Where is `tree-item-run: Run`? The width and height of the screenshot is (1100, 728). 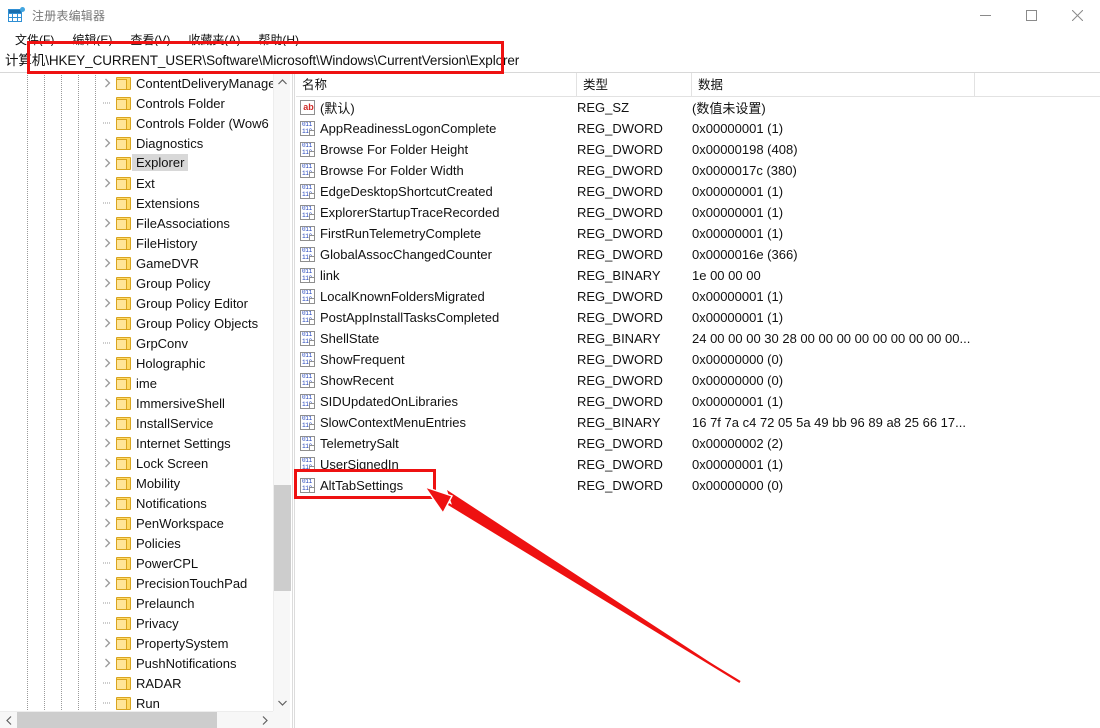
tree-item-run: Run is located at coordinates (136, 702).